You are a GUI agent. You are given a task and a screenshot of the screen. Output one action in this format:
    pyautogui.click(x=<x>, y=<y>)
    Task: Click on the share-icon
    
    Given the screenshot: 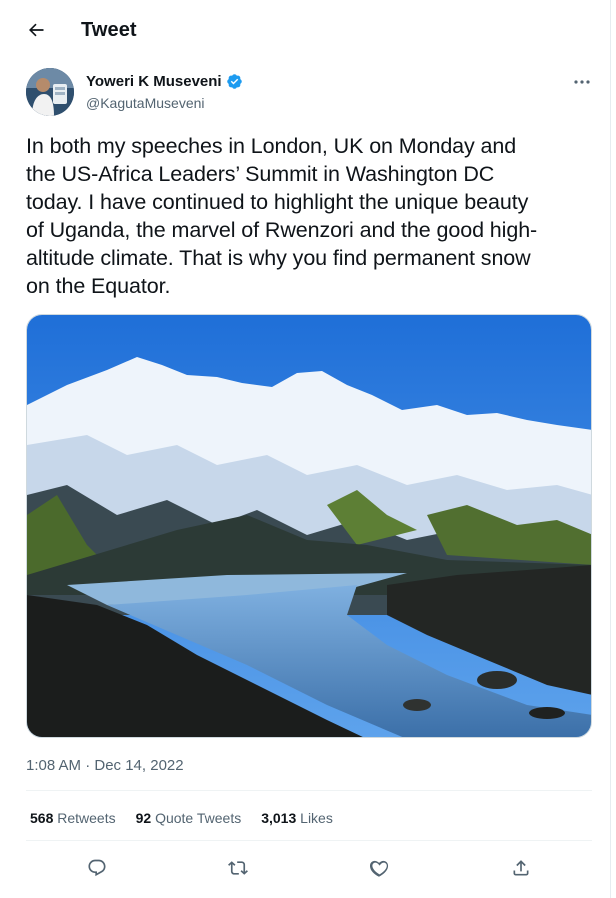 What is the action you would take?
    pyautogui.click(x=521, y=868)
    